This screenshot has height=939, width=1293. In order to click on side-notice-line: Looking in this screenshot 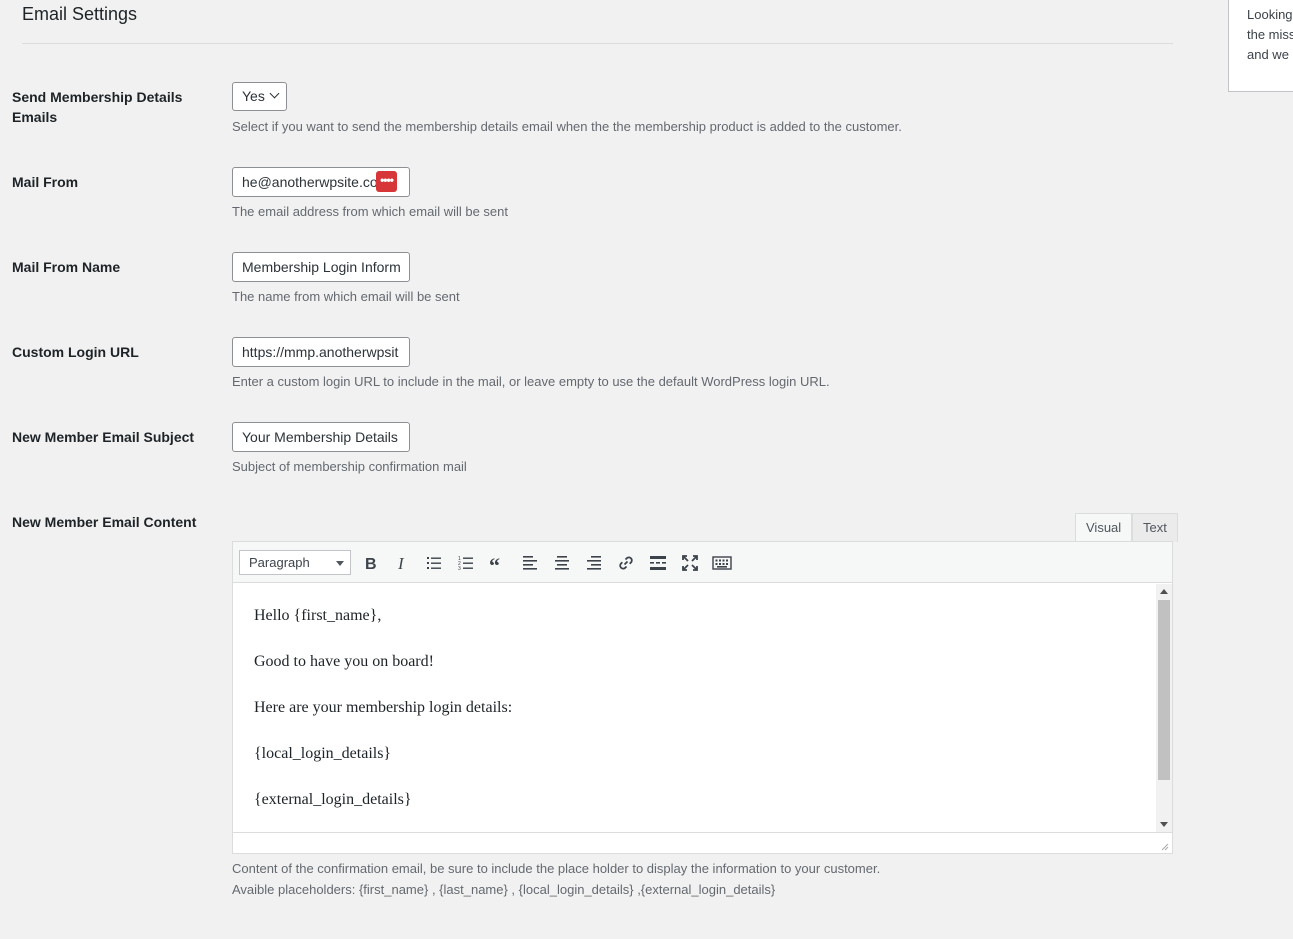, I will do `click(1270, 14)`.